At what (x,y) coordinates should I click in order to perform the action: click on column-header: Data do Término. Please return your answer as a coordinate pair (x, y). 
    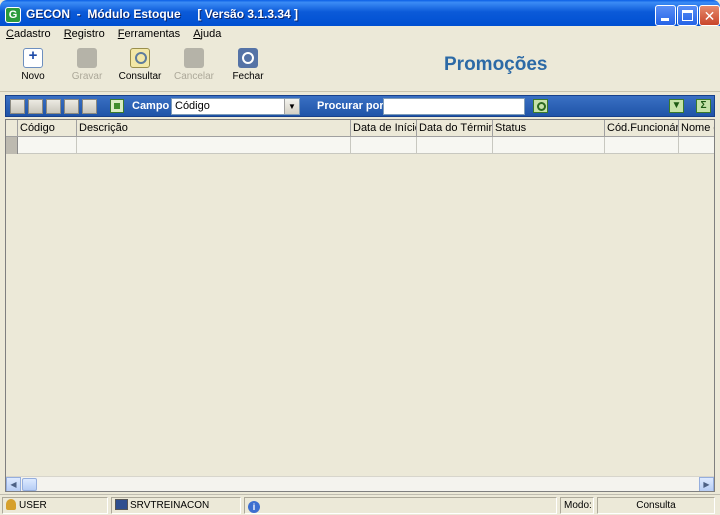
    Looking at the image, I should click on (455, 128).